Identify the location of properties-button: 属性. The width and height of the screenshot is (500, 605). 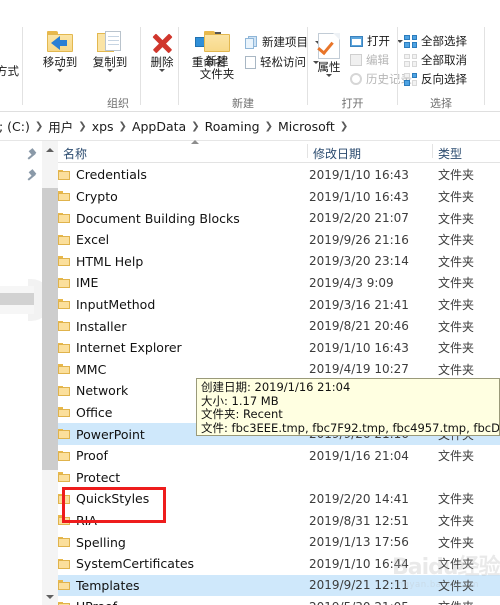
(329, 55).